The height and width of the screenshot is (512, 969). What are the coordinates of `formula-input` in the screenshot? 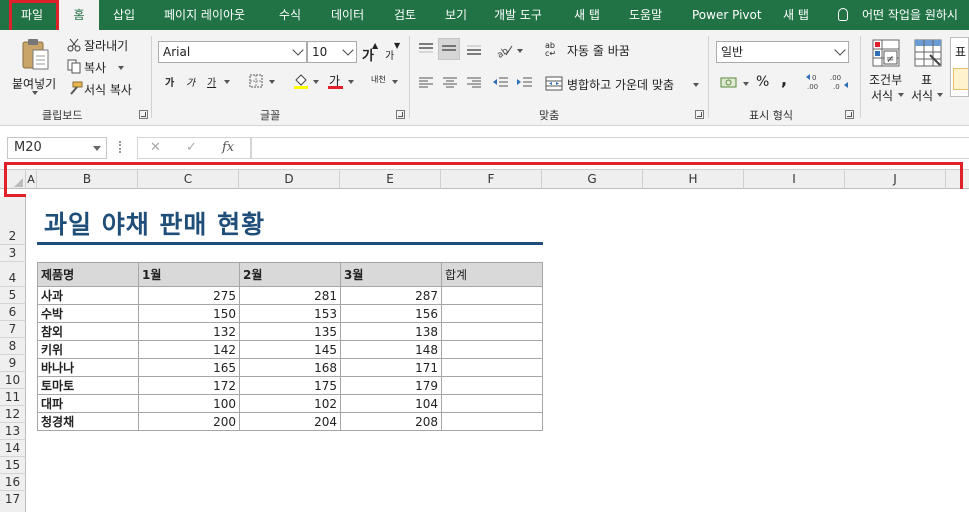 It's located at (610, 148).